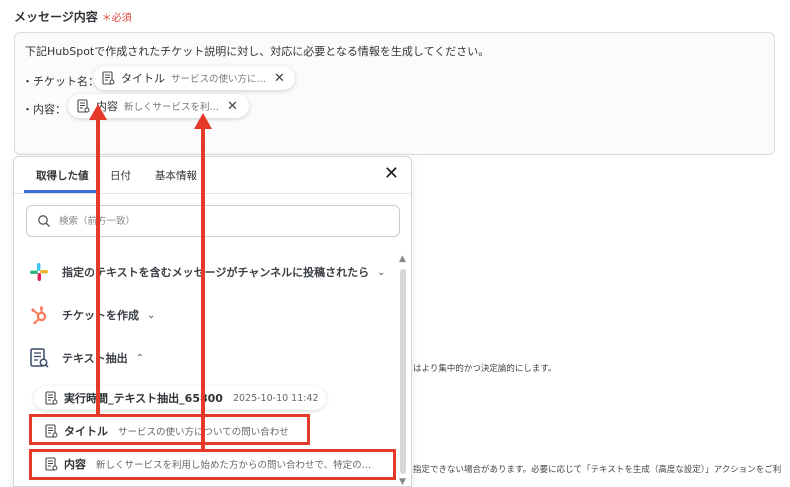 The width and height of the screenshot is (790, 487). What do you see at coordinates (203, 281) in the screenshot?
I see `arrow-to-content-chip` at bounding box center [203, 281].